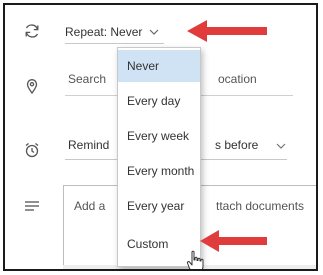  What do you see at coordinates (32, 86) in the screenshot?
I see `location-pin-icon` at bounding box center [32, 86].